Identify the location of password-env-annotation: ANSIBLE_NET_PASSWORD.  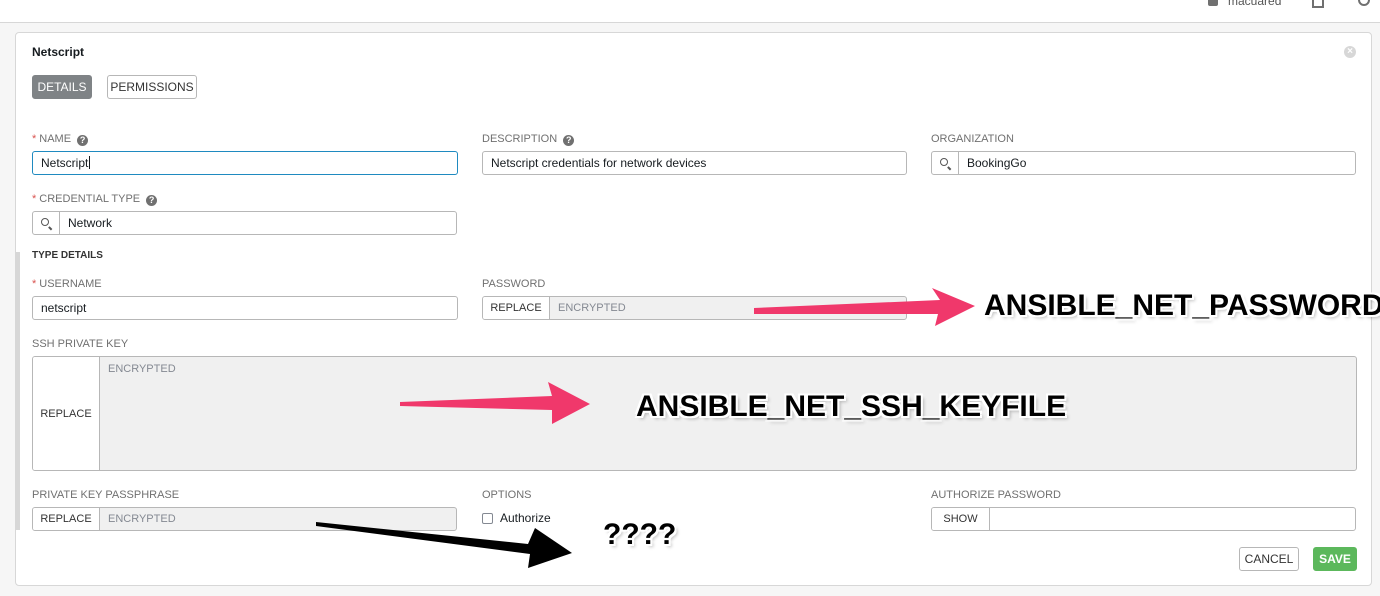
(1182, 305).